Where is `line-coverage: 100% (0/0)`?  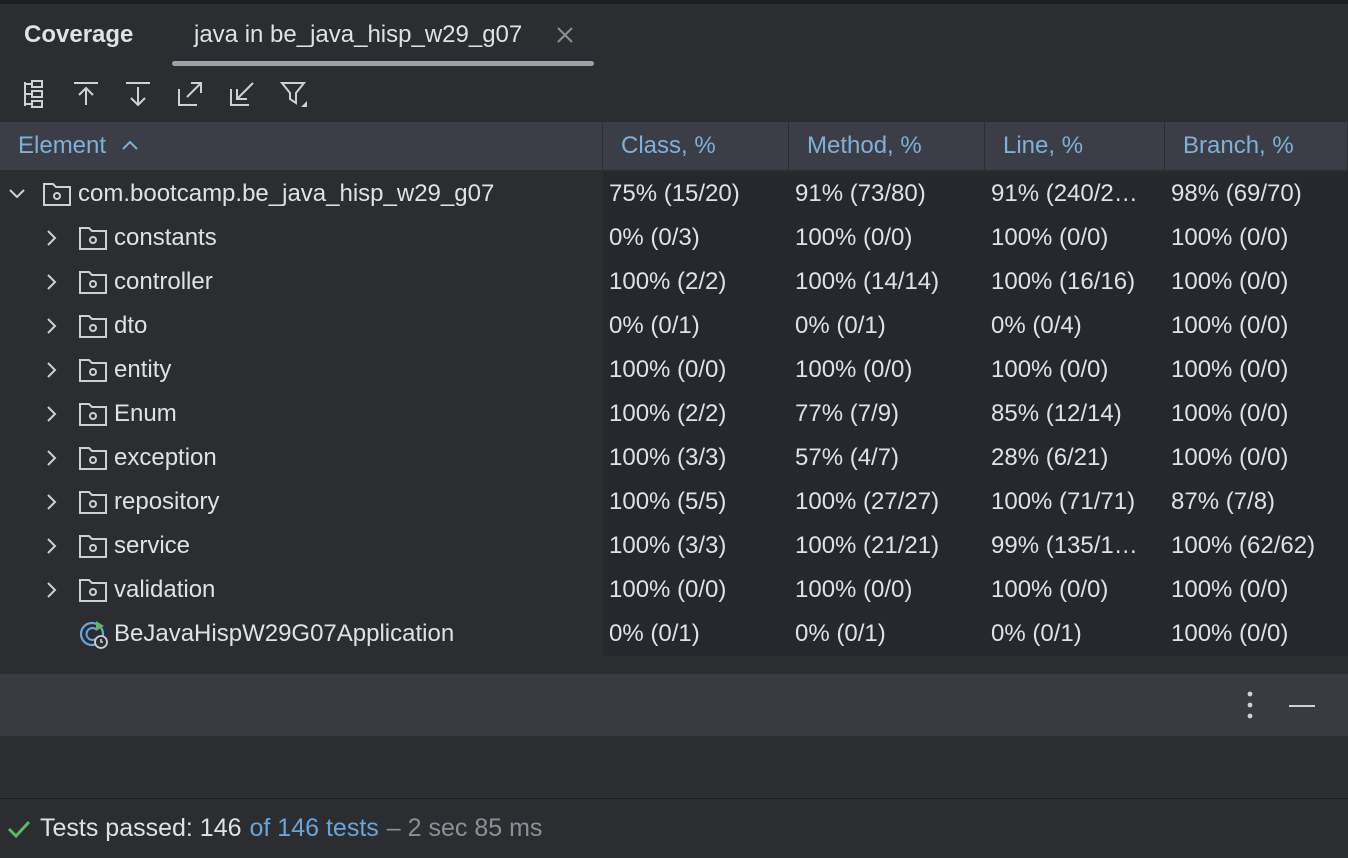
line-coverage: 100% (0/0) is located at coordinates (1075, 370).